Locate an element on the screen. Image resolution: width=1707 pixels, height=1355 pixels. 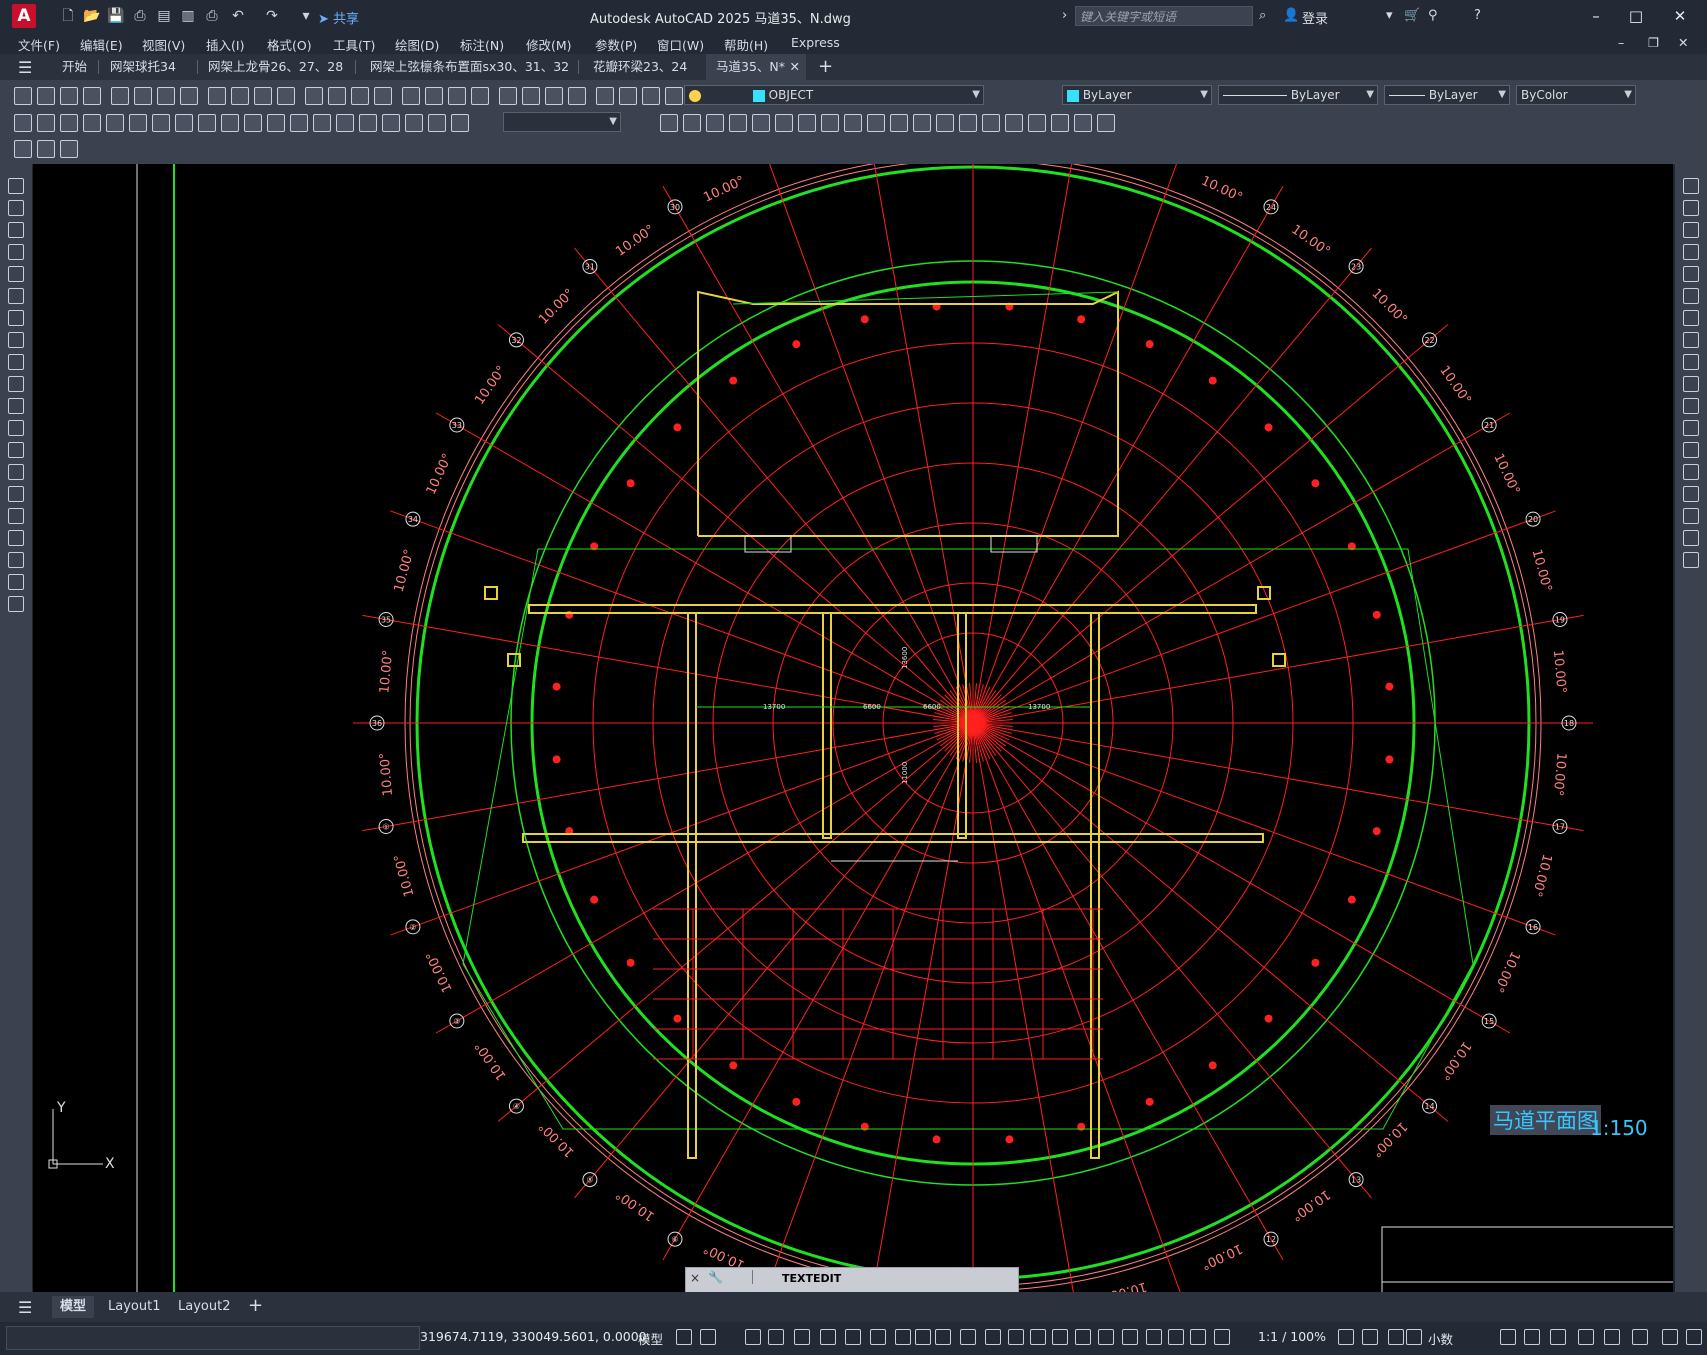
tab-layout2: Layout2 is located at coordinates (204, 1307).